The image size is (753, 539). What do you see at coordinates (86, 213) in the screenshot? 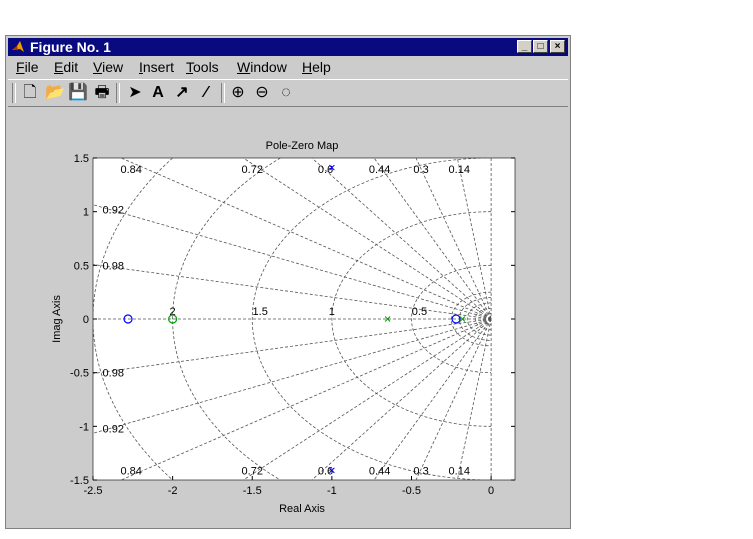
I see `y-tick-label: 1` at bounding box center [86, 213].